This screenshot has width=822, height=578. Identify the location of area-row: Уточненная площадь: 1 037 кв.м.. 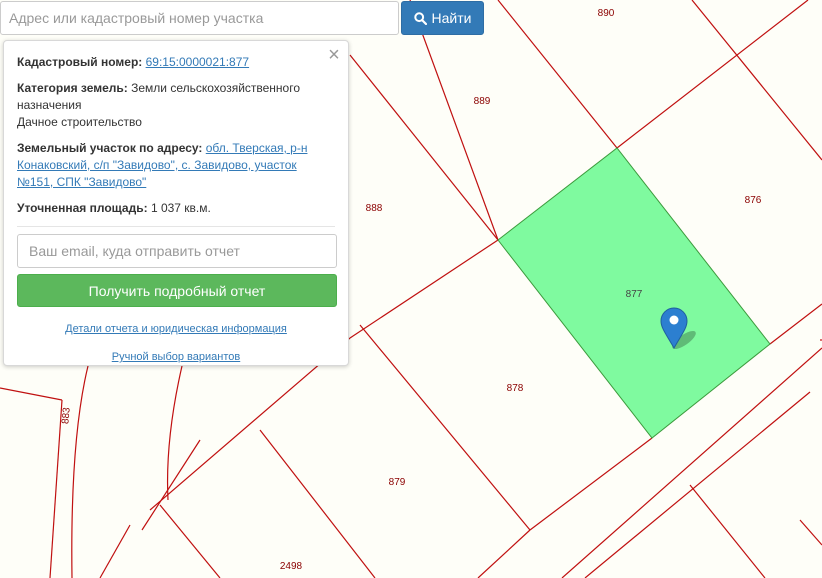
(176, 208).